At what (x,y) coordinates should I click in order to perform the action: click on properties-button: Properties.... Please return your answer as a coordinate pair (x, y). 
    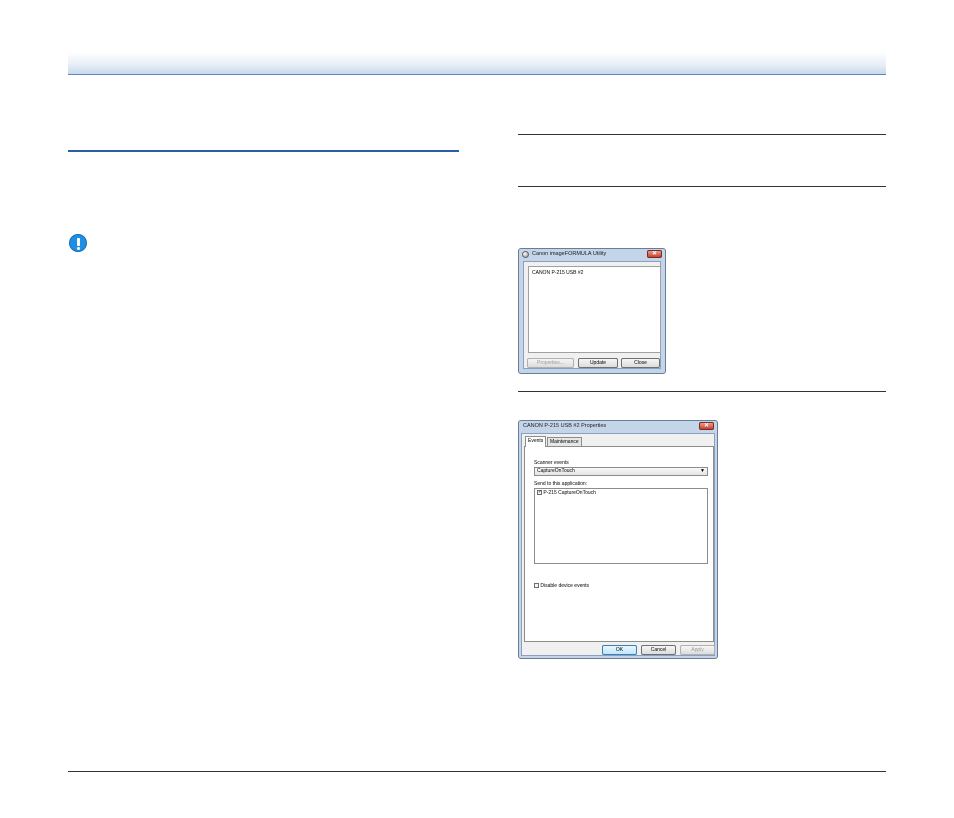
    Looking at the image, I should click on (550, 363).